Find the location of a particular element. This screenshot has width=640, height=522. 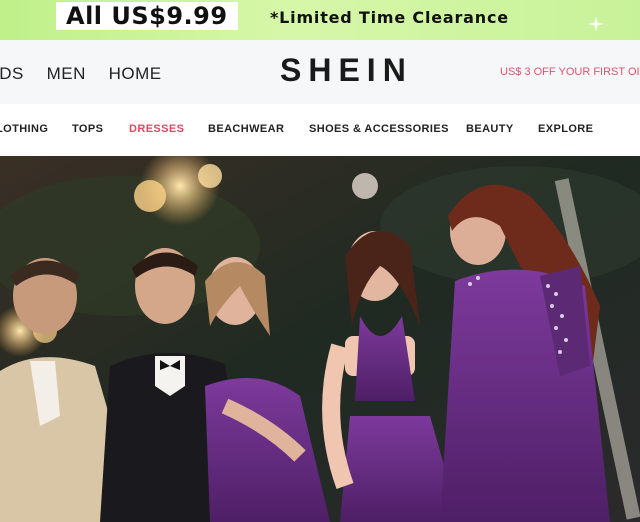

category-tops: TOPS is located at coordinates (87, 129).